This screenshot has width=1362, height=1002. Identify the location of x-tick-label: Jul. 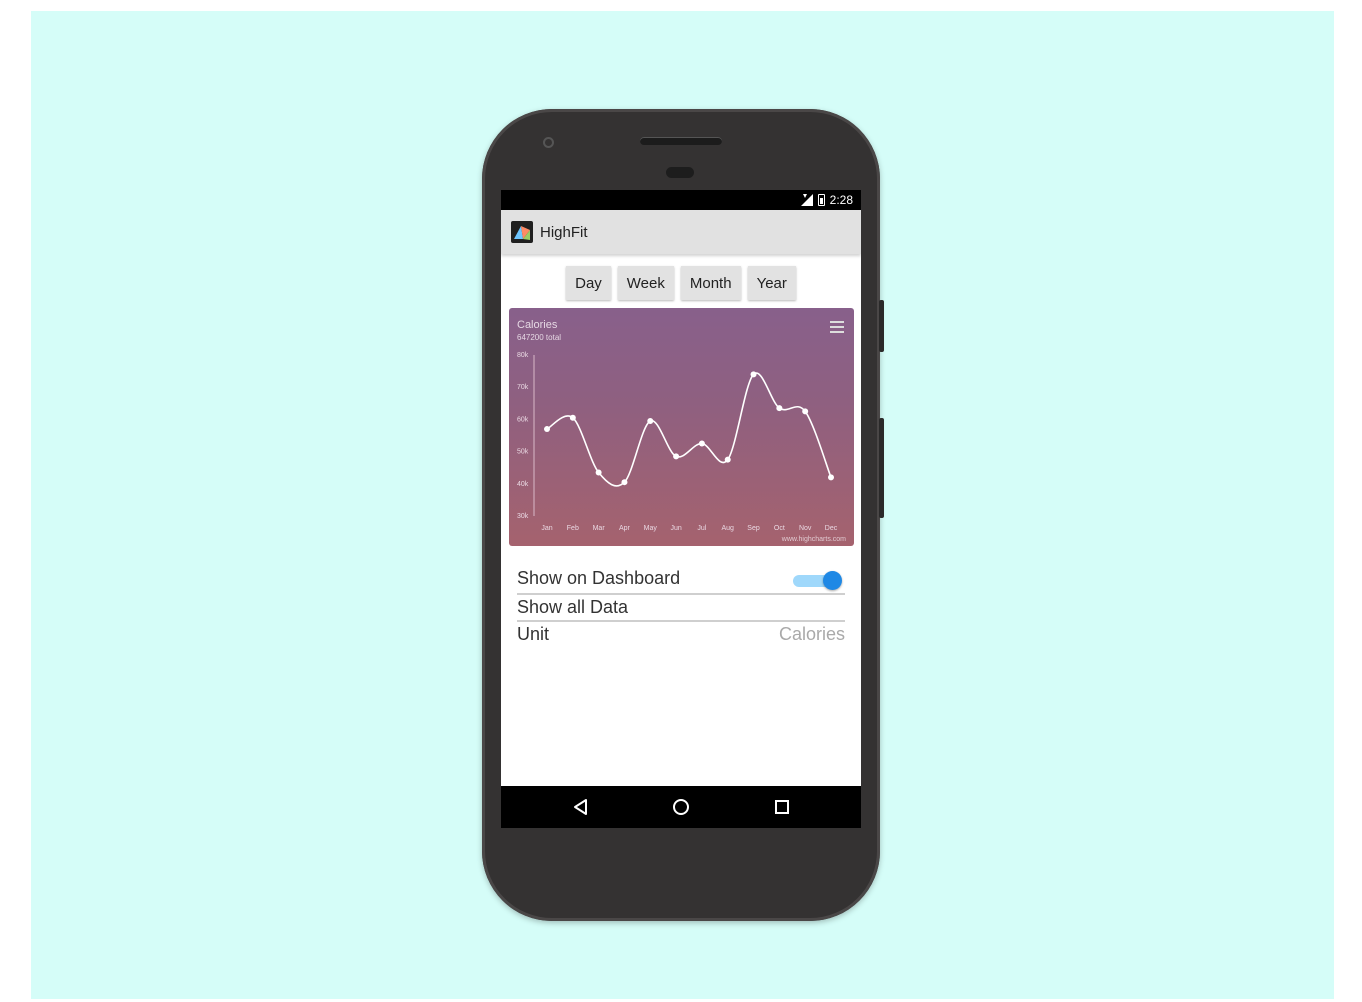
(701, 528).